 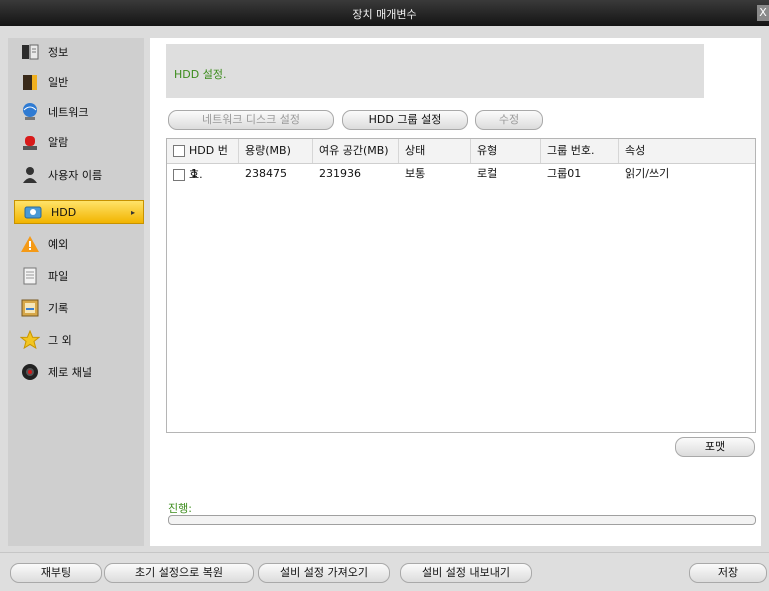 I want to click on sidebar-item-label: 정보, so click(x=58, y=52).